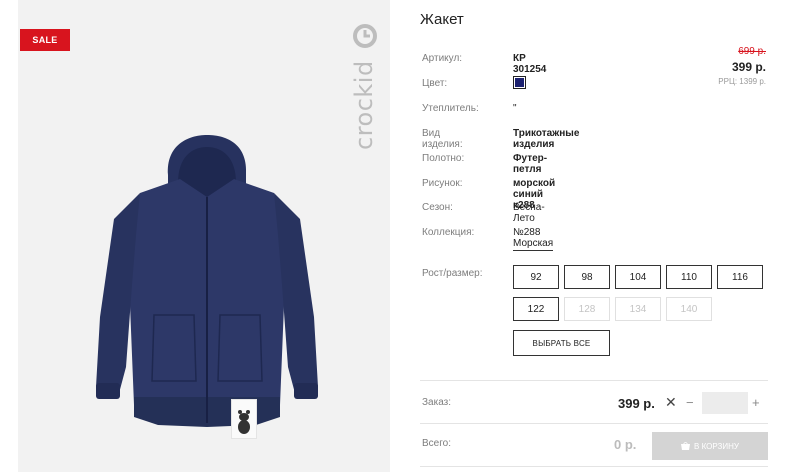 The height and width of the screenshot is (472, 800). I want to click on size-option-disabled: 140, so click(689, 309).